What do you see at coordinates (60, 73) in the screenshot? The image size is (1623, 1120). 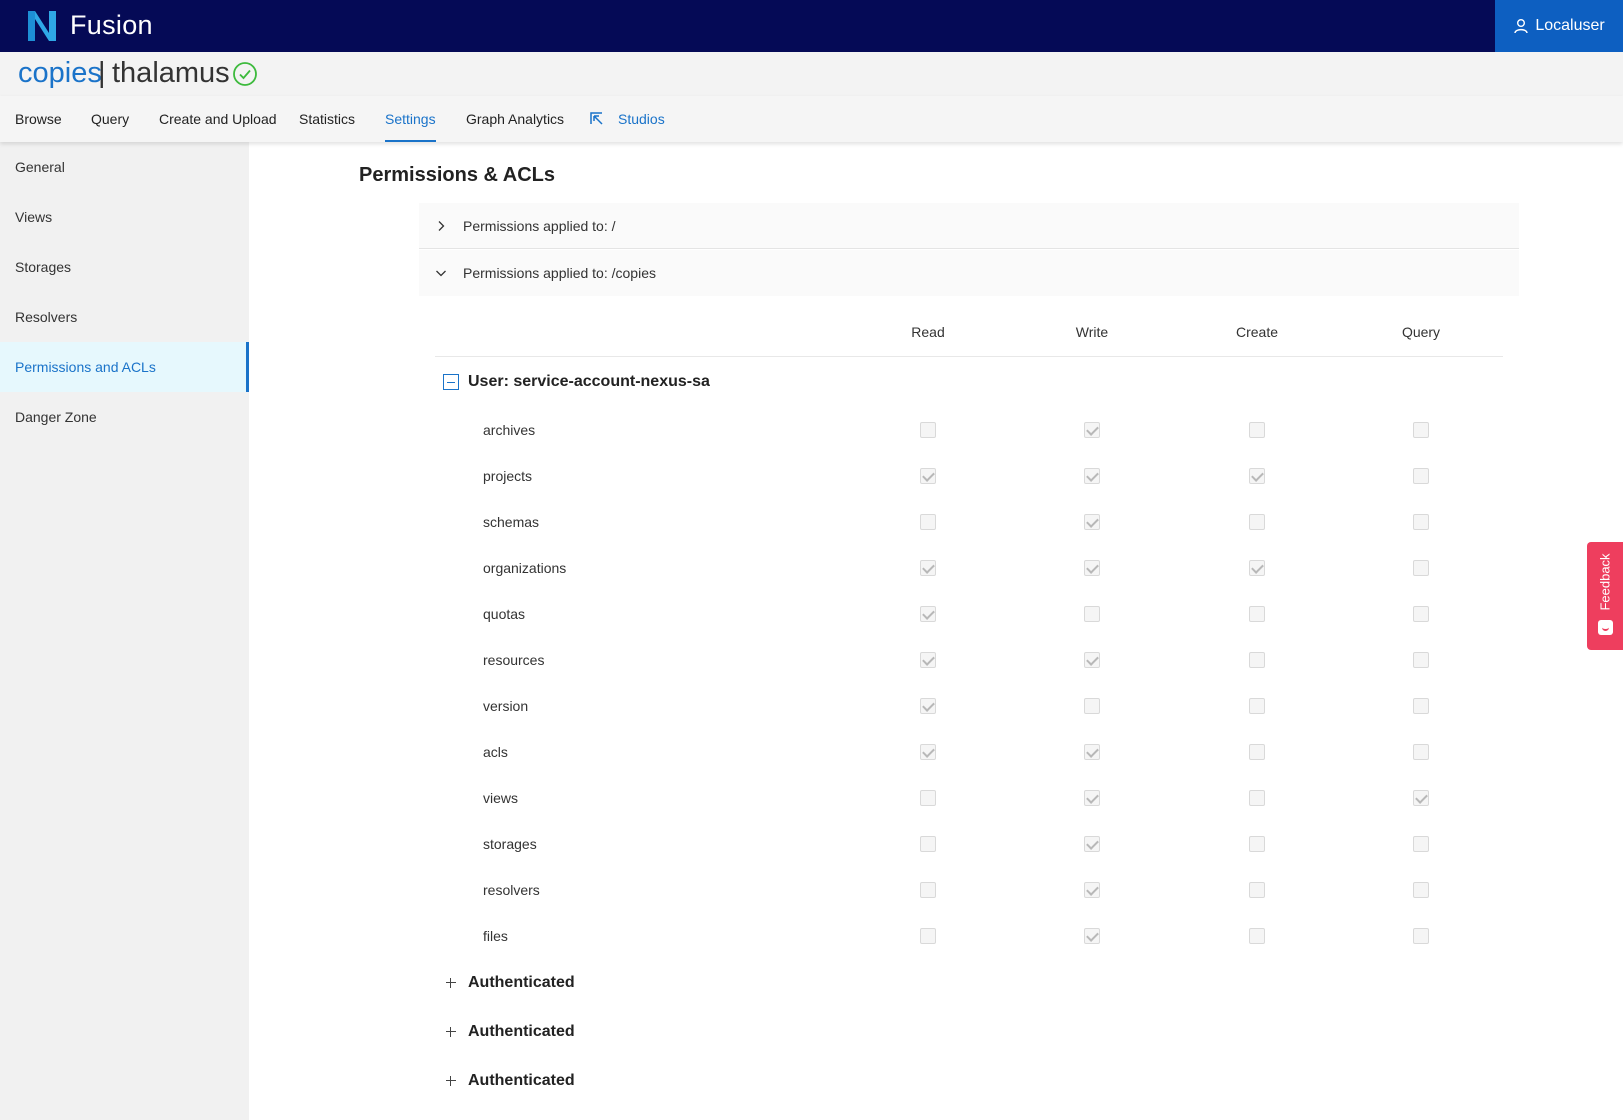 I see `project-org-link: copies` at bounding box center [60, 73].